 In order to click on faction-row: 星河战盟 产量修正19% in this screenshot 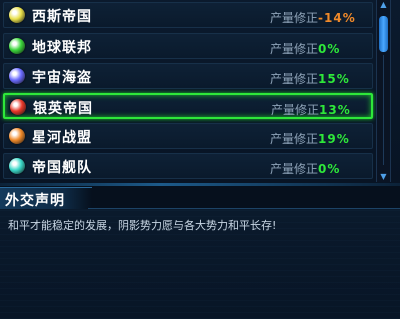, I will do `click(188, 136)`.